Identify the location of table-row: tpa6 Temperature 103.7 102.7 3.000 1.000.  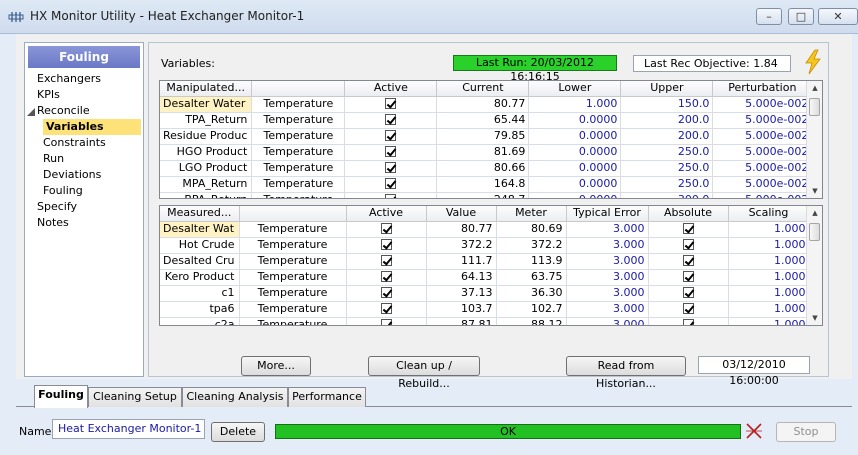
(485, 309).